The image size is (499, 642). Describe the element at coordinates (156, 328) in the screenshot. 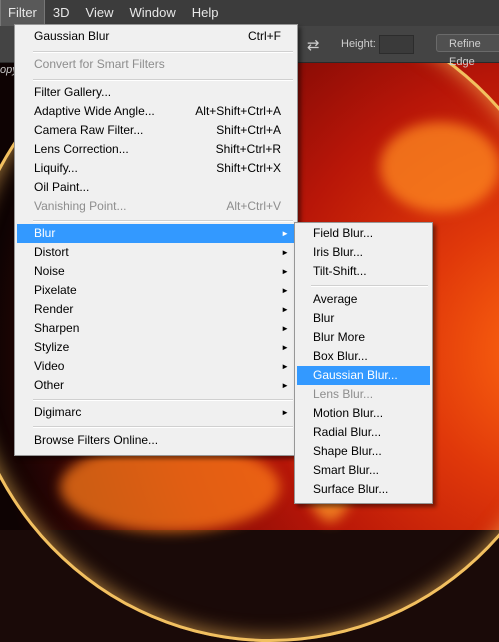

I see `menu-item-sharpen: Sharpen ►` at that location.